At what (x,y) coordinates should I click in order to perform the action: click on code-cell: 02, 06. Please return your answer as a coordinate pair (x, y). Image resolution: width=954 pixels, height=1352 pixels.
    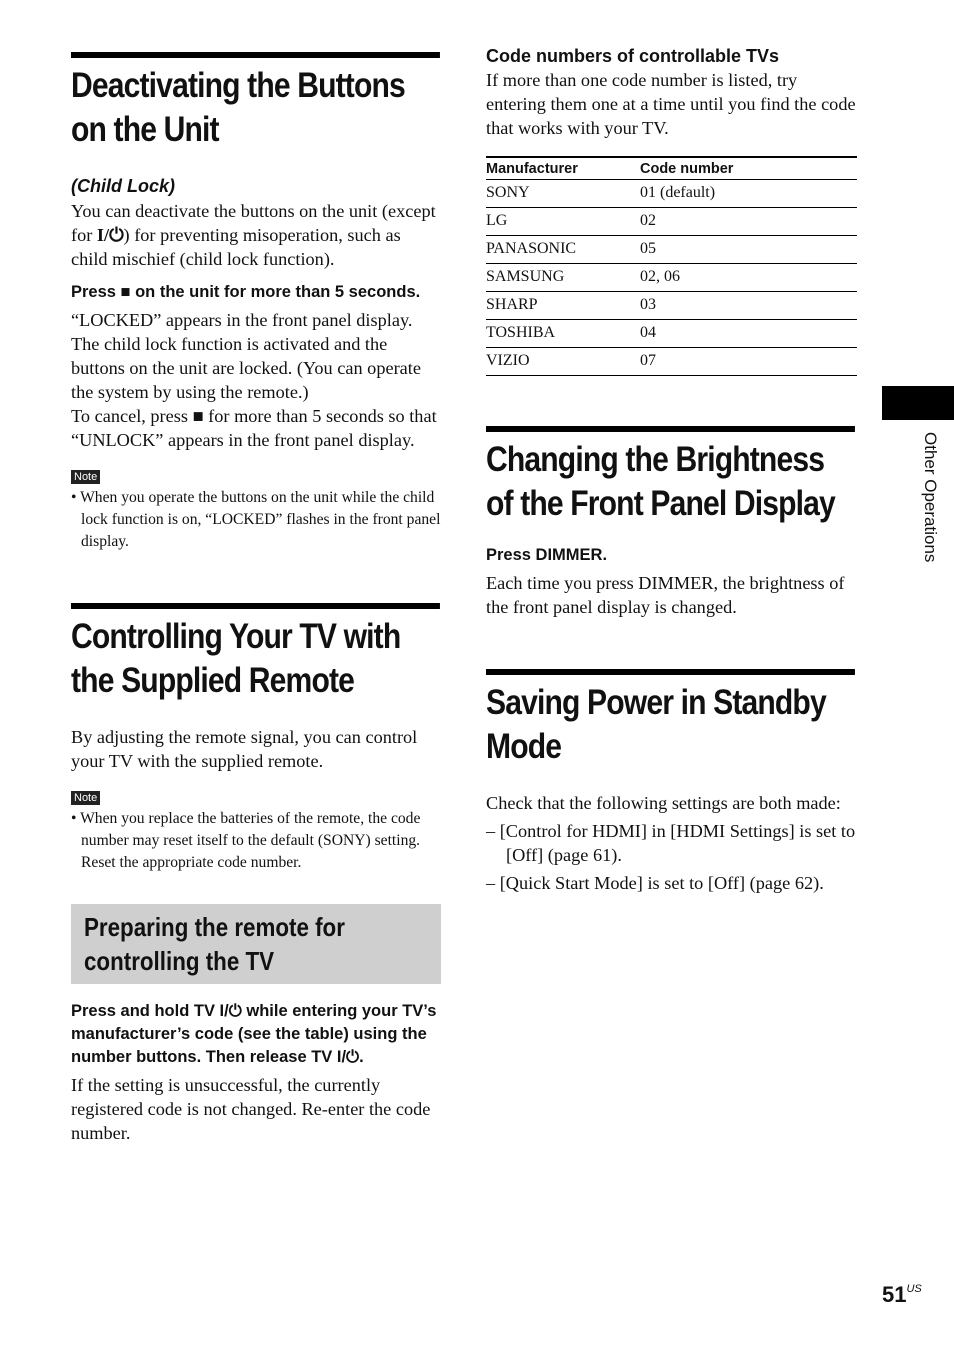
    Looking at the image, I should click on (748, 277).